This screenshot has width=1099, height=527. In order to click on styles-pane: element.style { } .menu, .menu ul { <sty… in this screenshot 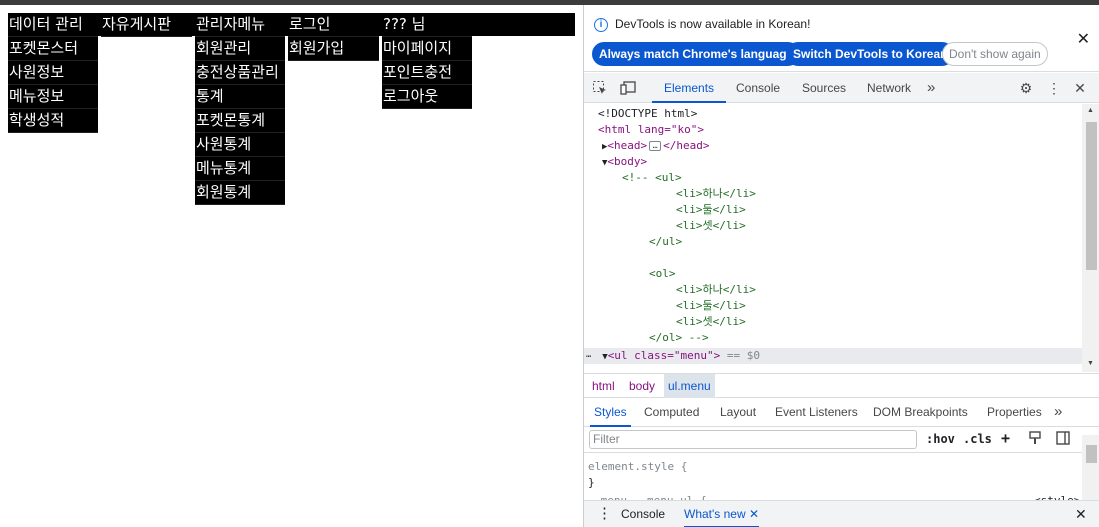, I will do `click(833, 480)`.